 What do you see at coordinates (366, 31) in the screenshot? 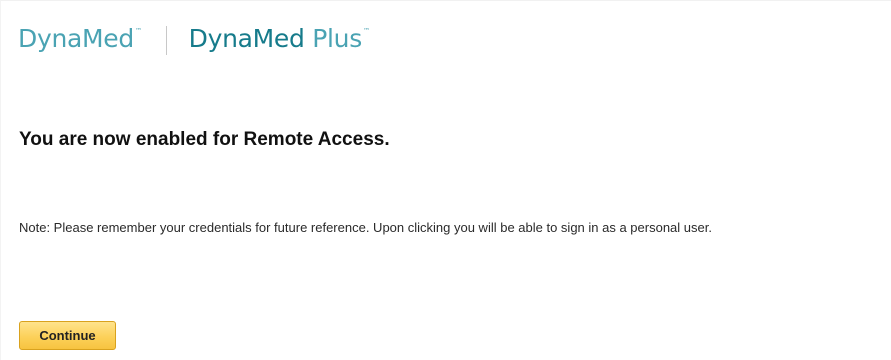
I see `dynamed-plus-logo-trademark: ™` at bounding box center [366, 31].